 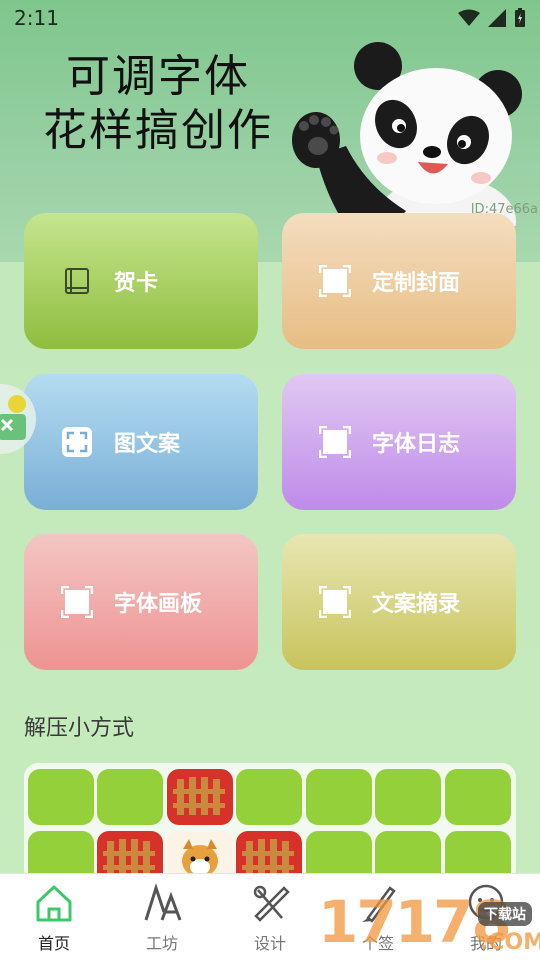 I want to click on status-bar: 2:11, so click(x=270, y=18).